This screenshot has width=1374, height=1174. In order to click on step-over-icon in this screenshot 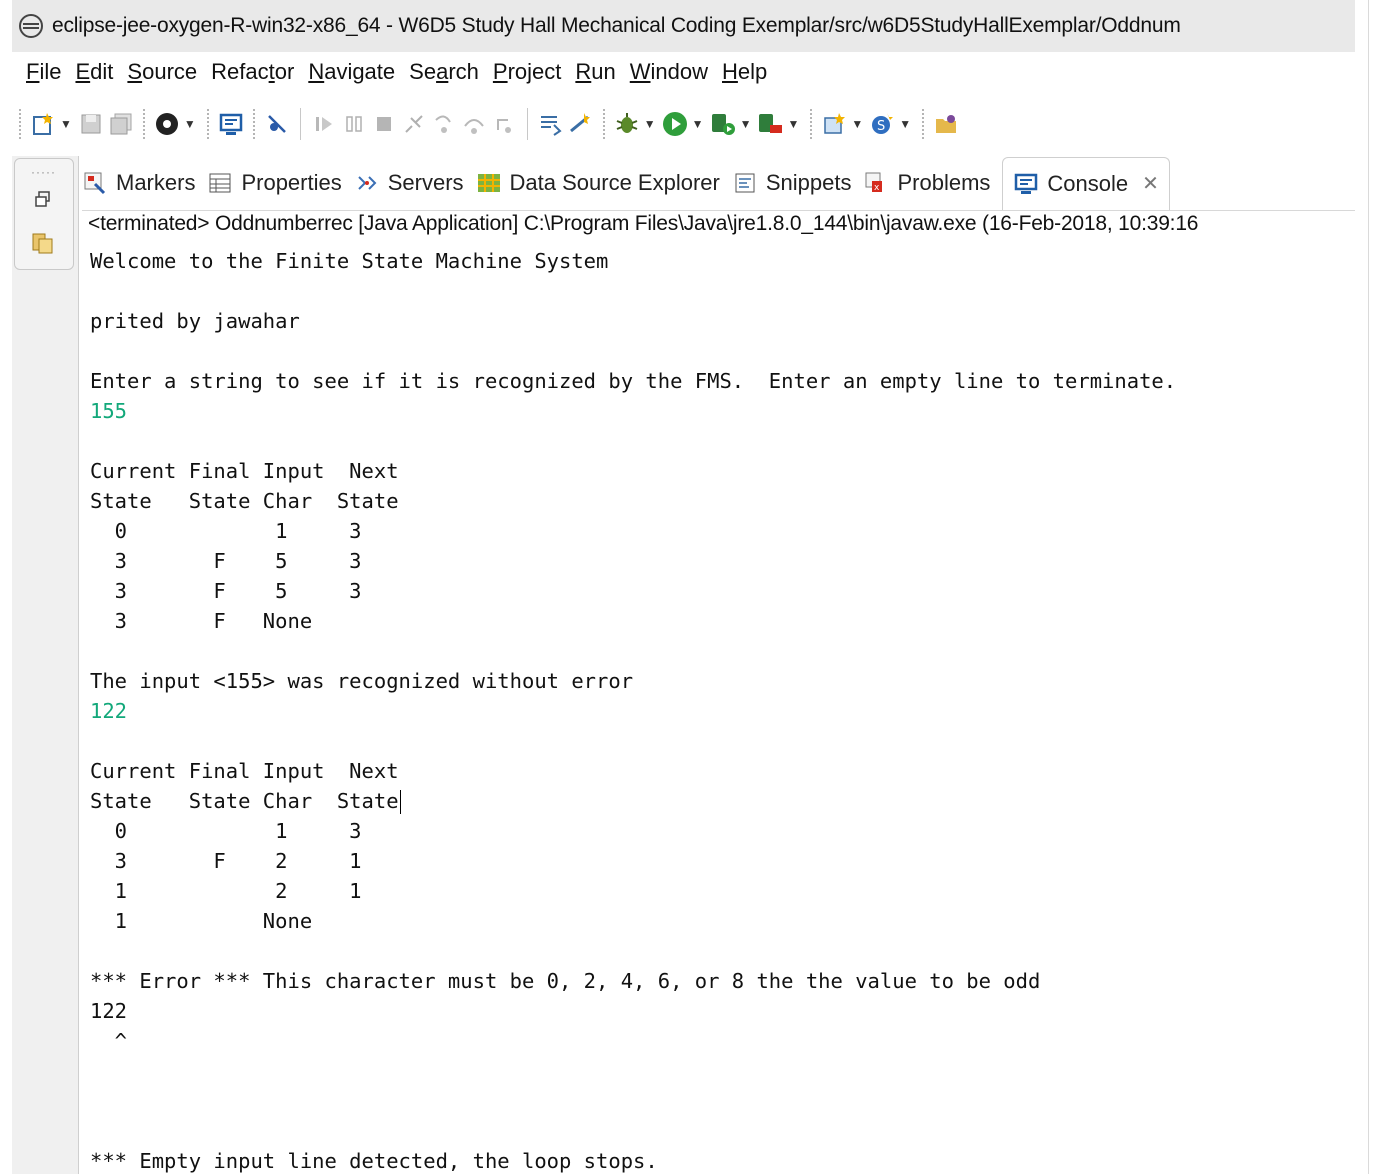, I will do `click(474, 124)`.